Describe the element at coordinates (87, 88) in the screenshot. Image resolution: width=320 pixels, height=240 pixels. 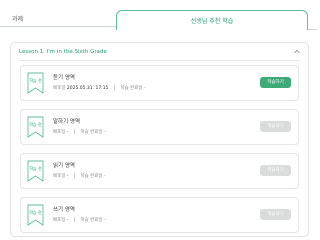
I see `distribution-date: 2025.05.31. 17:15` at that location.